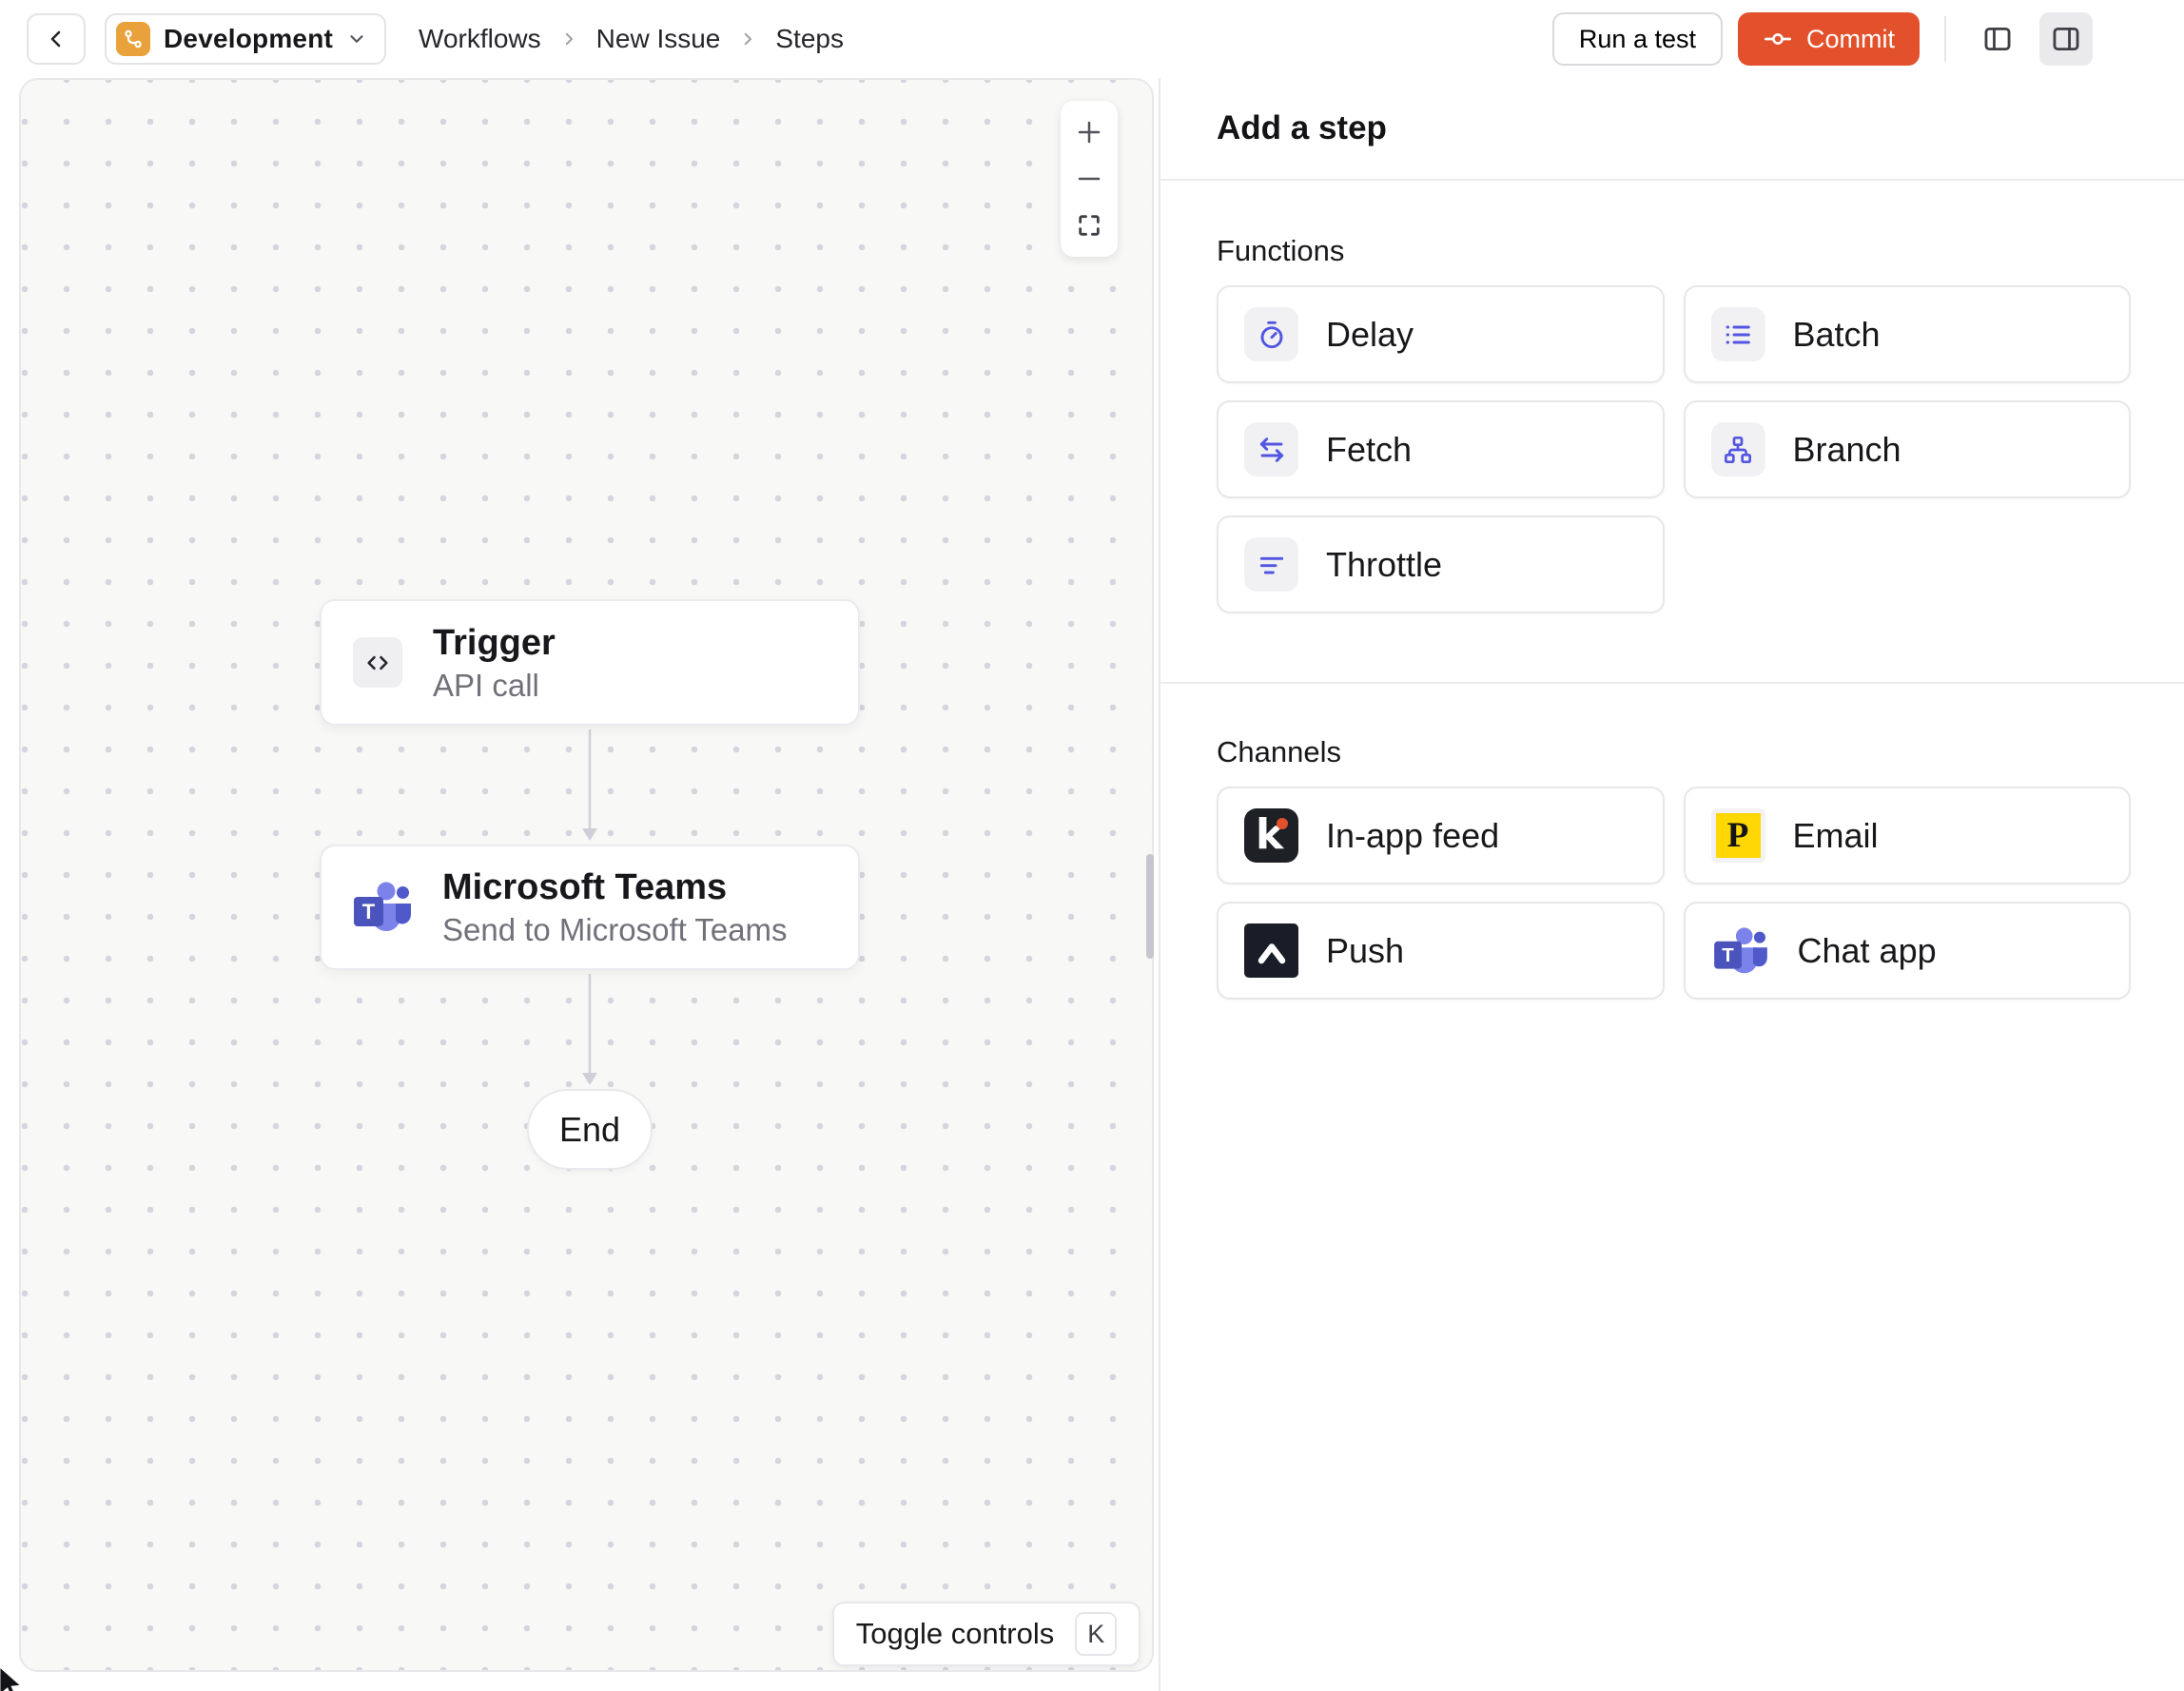  I want to click on teams-node-title: Microsoft Teams, so click(585, 887).